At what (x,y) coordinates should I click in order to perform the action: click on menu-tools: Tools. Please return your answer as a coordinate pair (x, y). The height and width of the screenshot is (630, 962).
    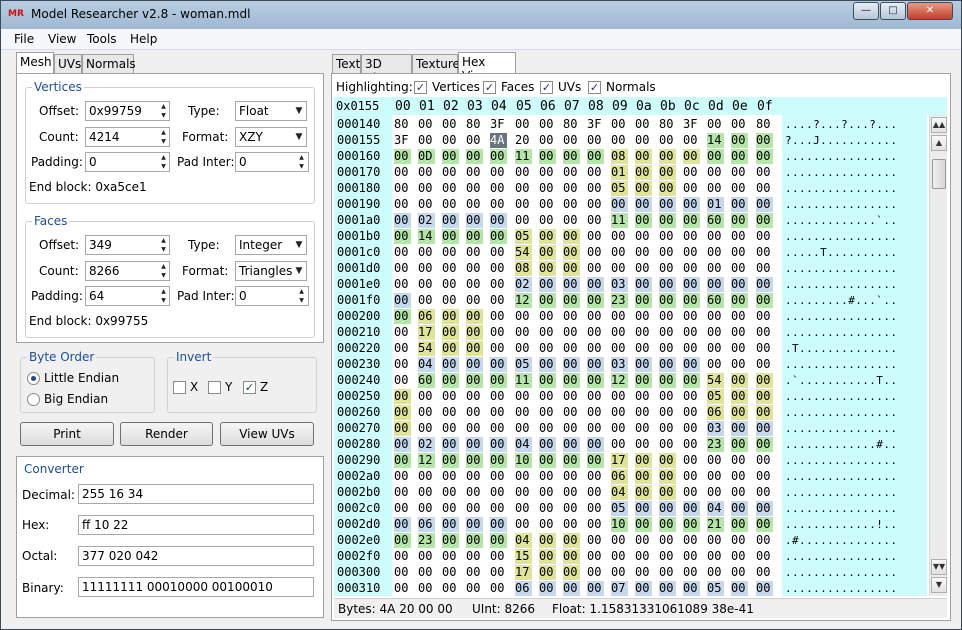
    Looking at the image, I should click on (102, 39).